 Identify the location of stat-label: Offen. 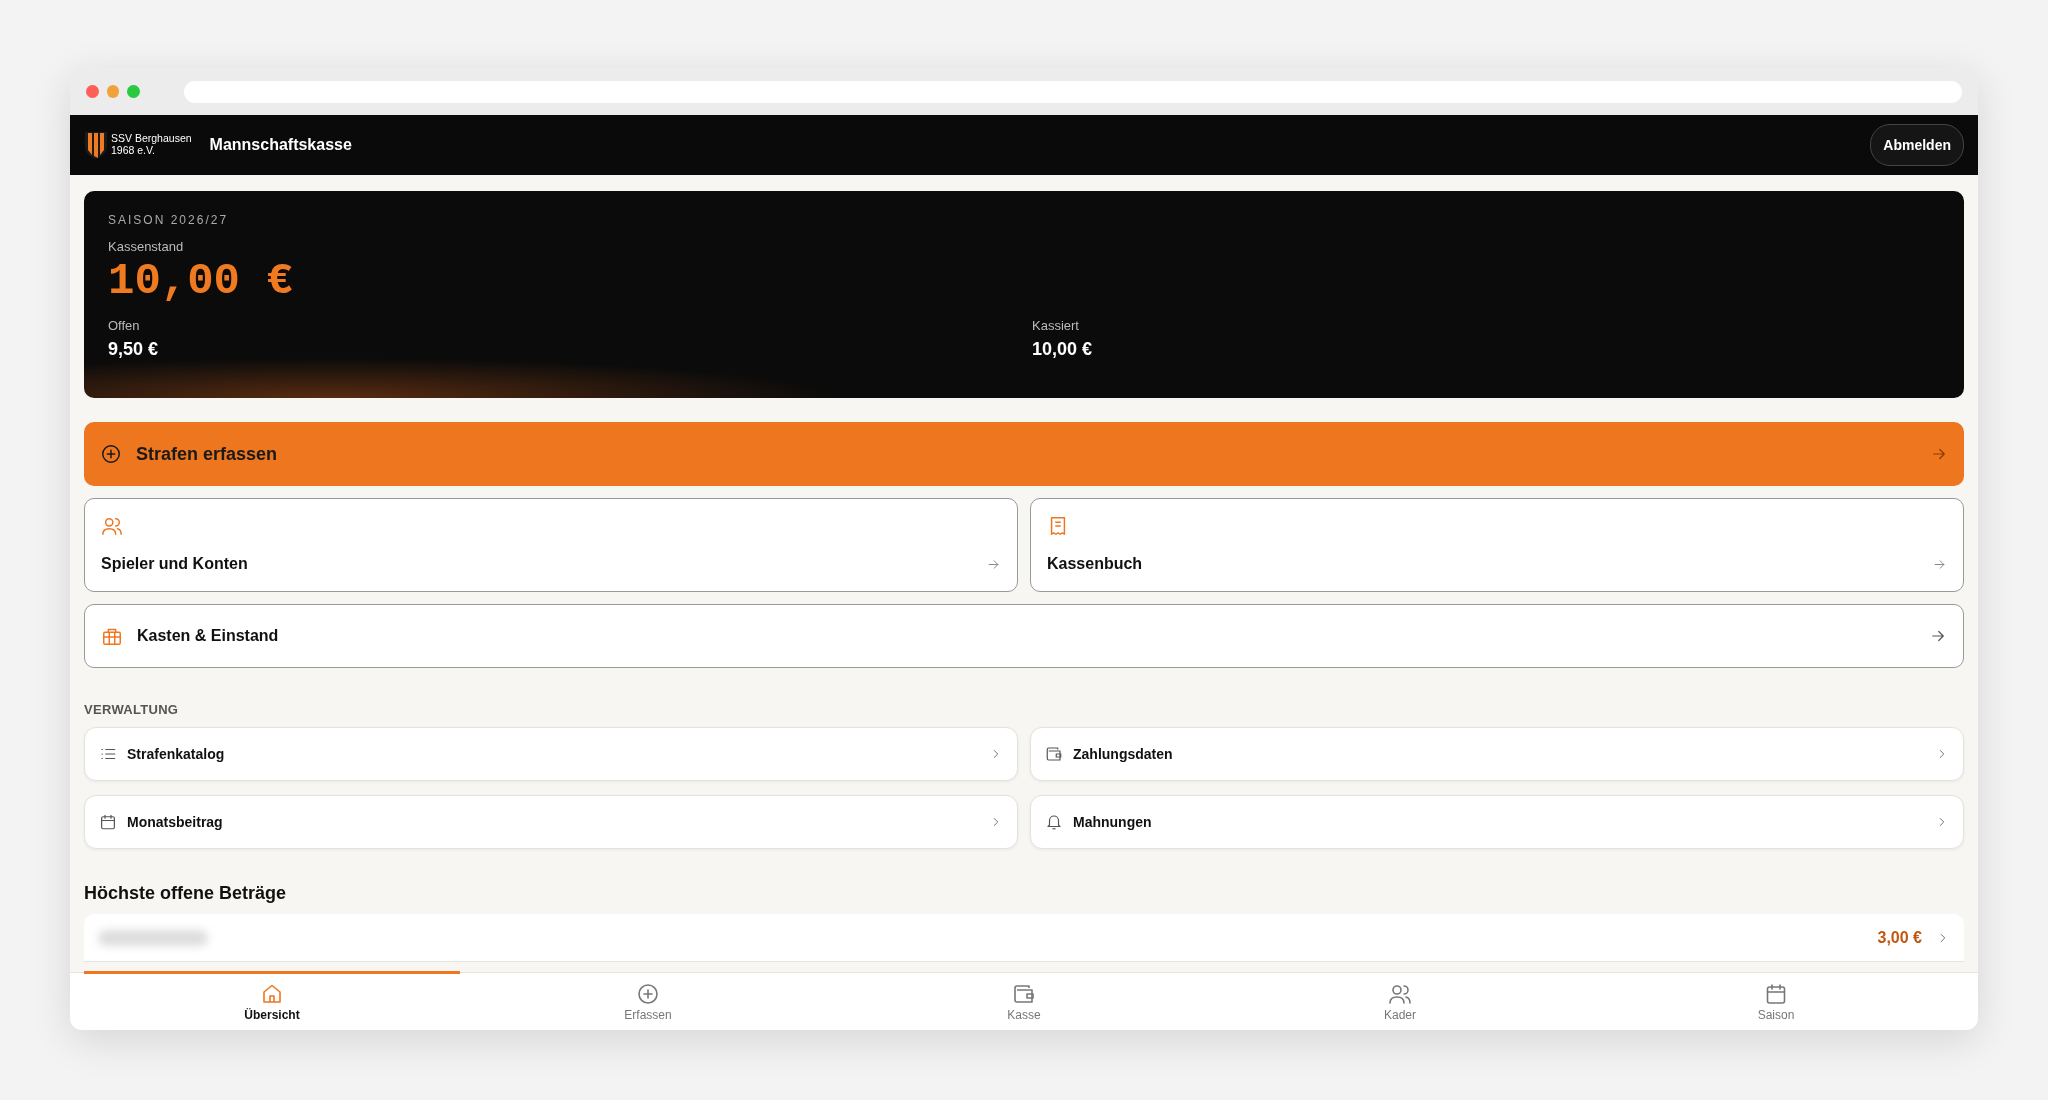
(124, 325).